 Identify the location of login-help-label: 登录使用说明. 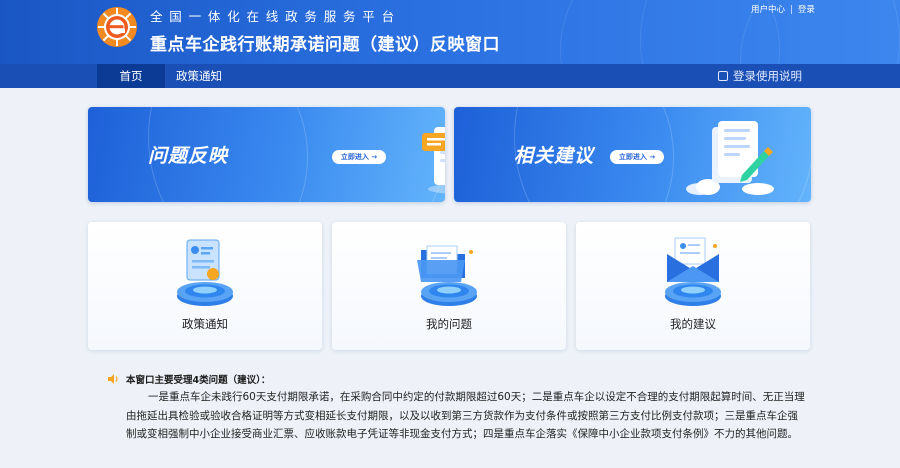
(767, 76).